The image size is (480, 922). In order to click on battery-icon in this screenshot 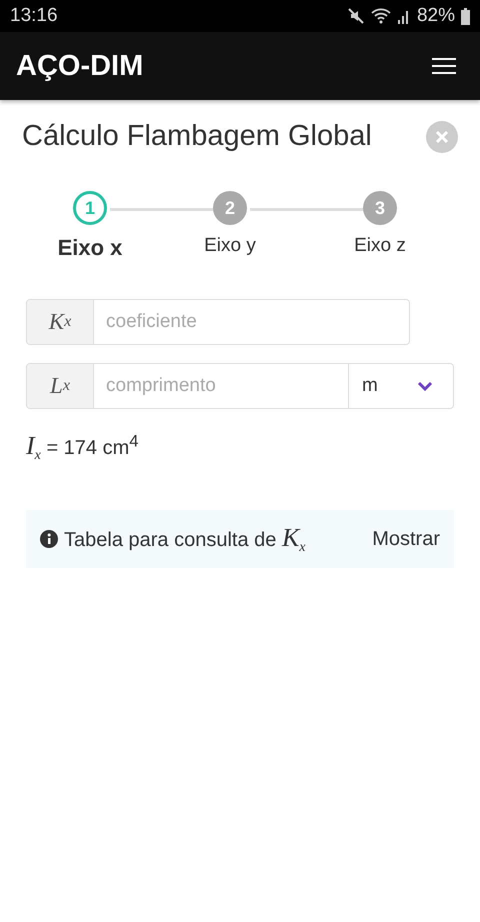, I will do `click(465, 16)`.